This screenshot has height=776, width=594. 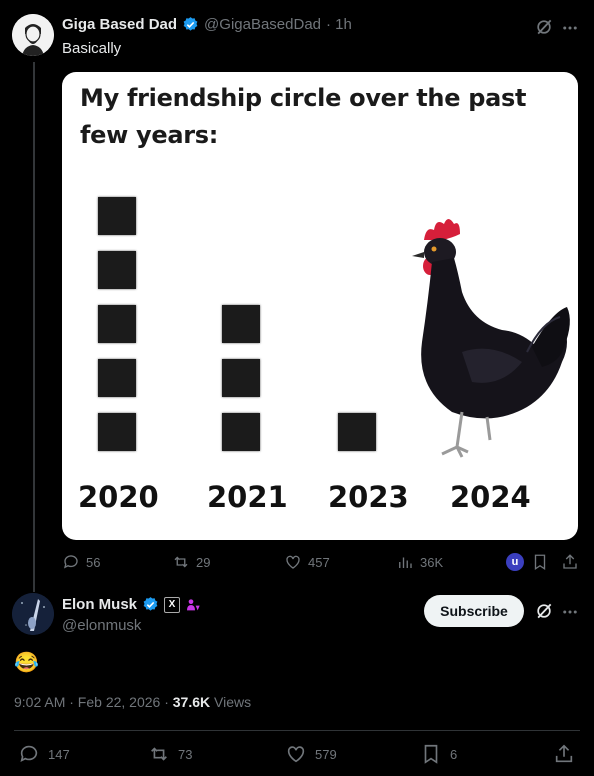 I want to click on reply-like-count: 579, so click(x=326, y=754).